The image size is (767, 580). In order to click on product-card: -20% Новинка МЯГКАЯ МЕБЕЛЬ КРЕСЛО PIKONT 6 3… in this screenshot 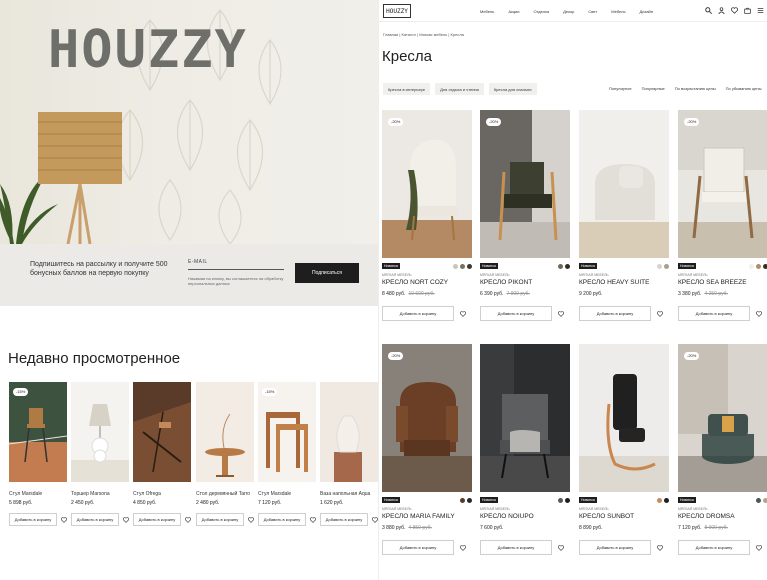, I will do `click(525, 215)`.